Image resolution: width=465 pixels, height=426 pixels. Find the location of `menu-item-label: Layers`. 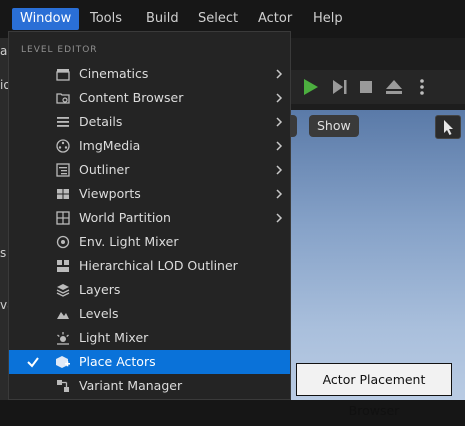

menu-item-label: Layers is located at coordinates (100, 289).